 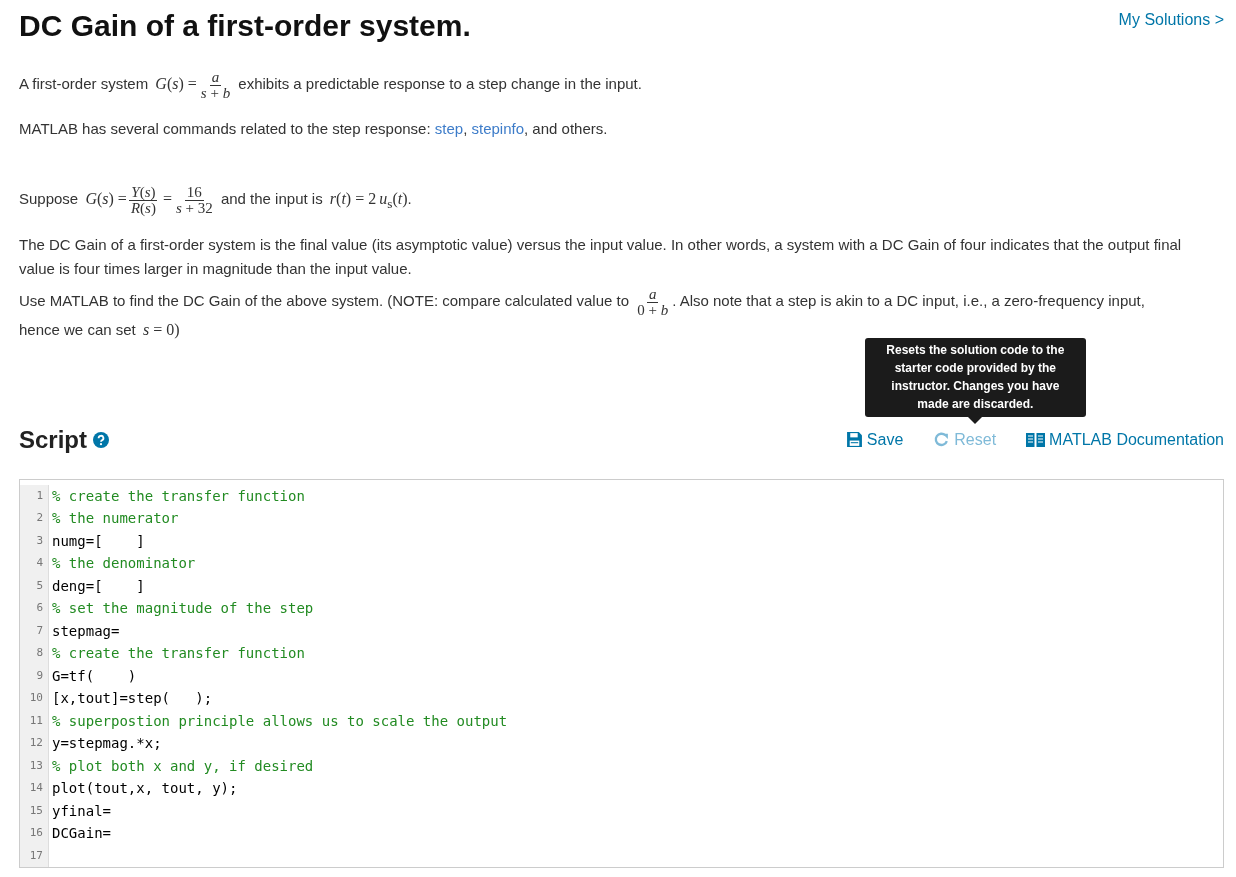 I want to click on line-number: 9, so click(x=34, y=676).